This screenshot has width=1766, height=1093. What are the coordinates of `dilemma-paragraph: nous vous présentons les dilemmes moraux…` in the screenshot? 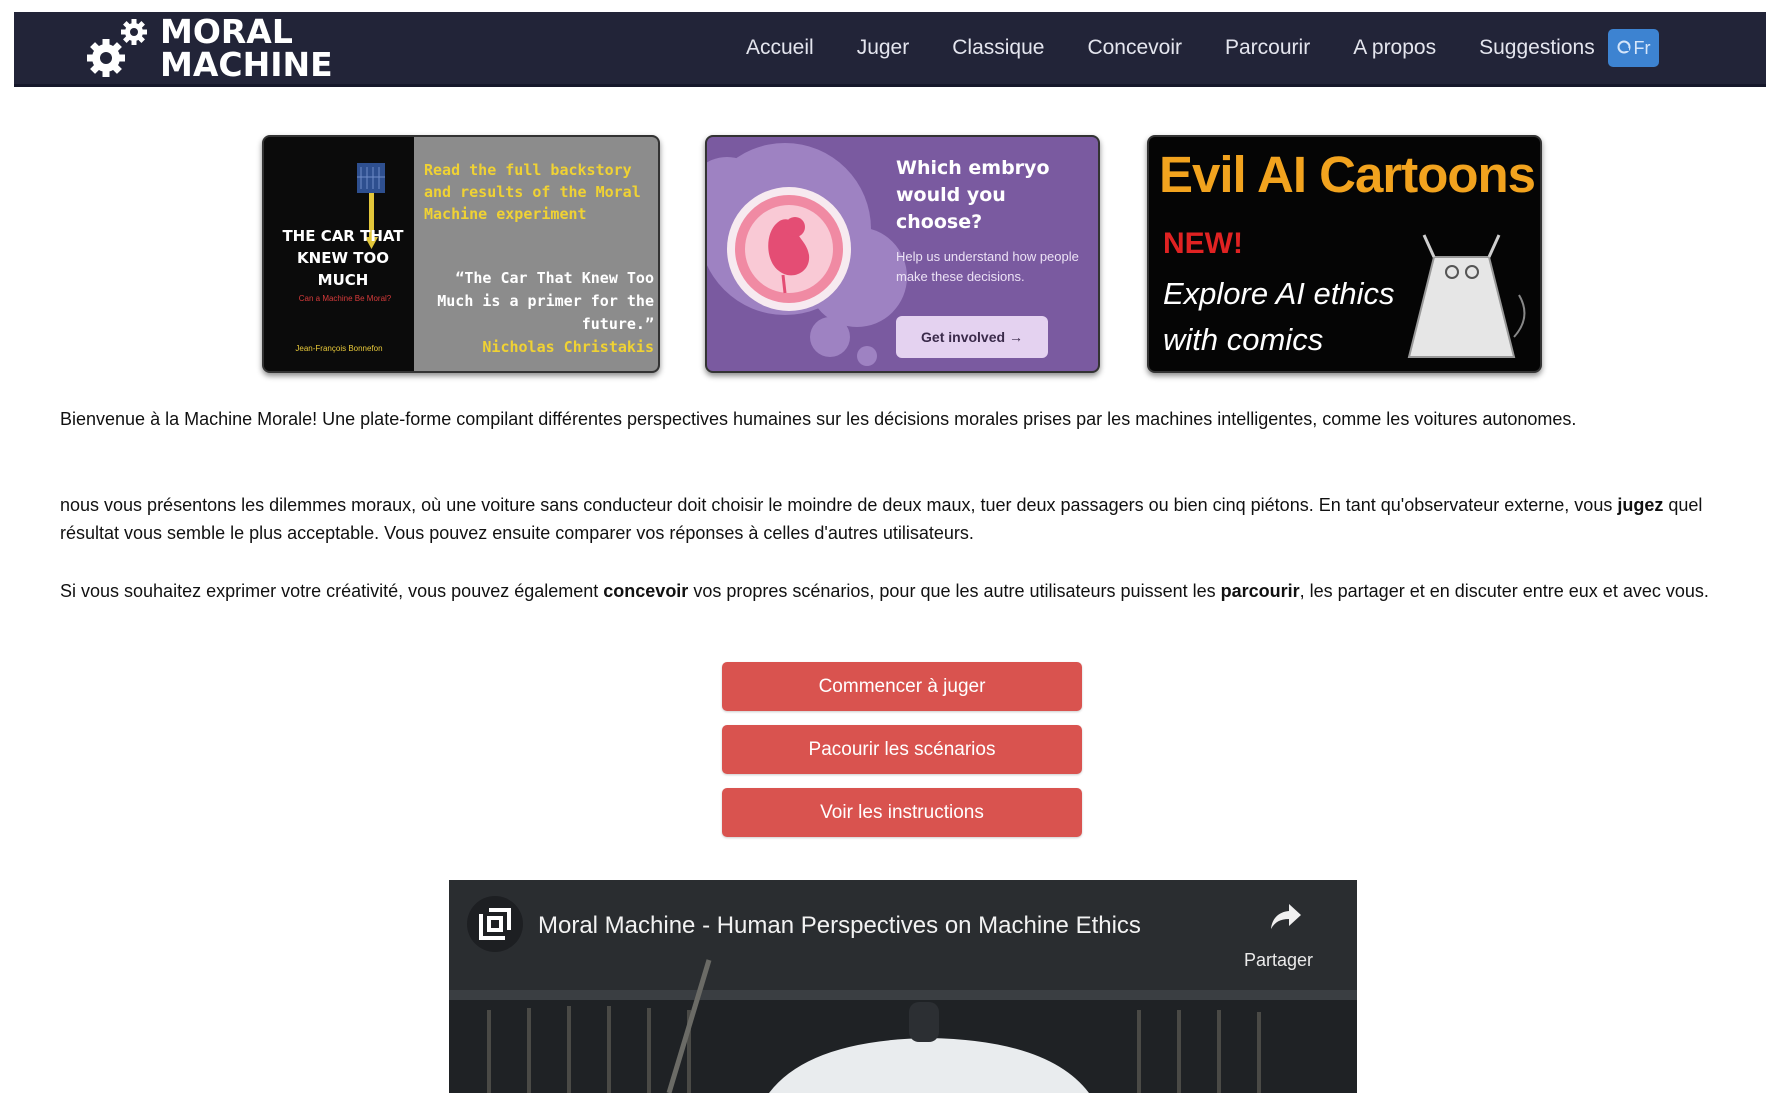 It's located at (895, 519).